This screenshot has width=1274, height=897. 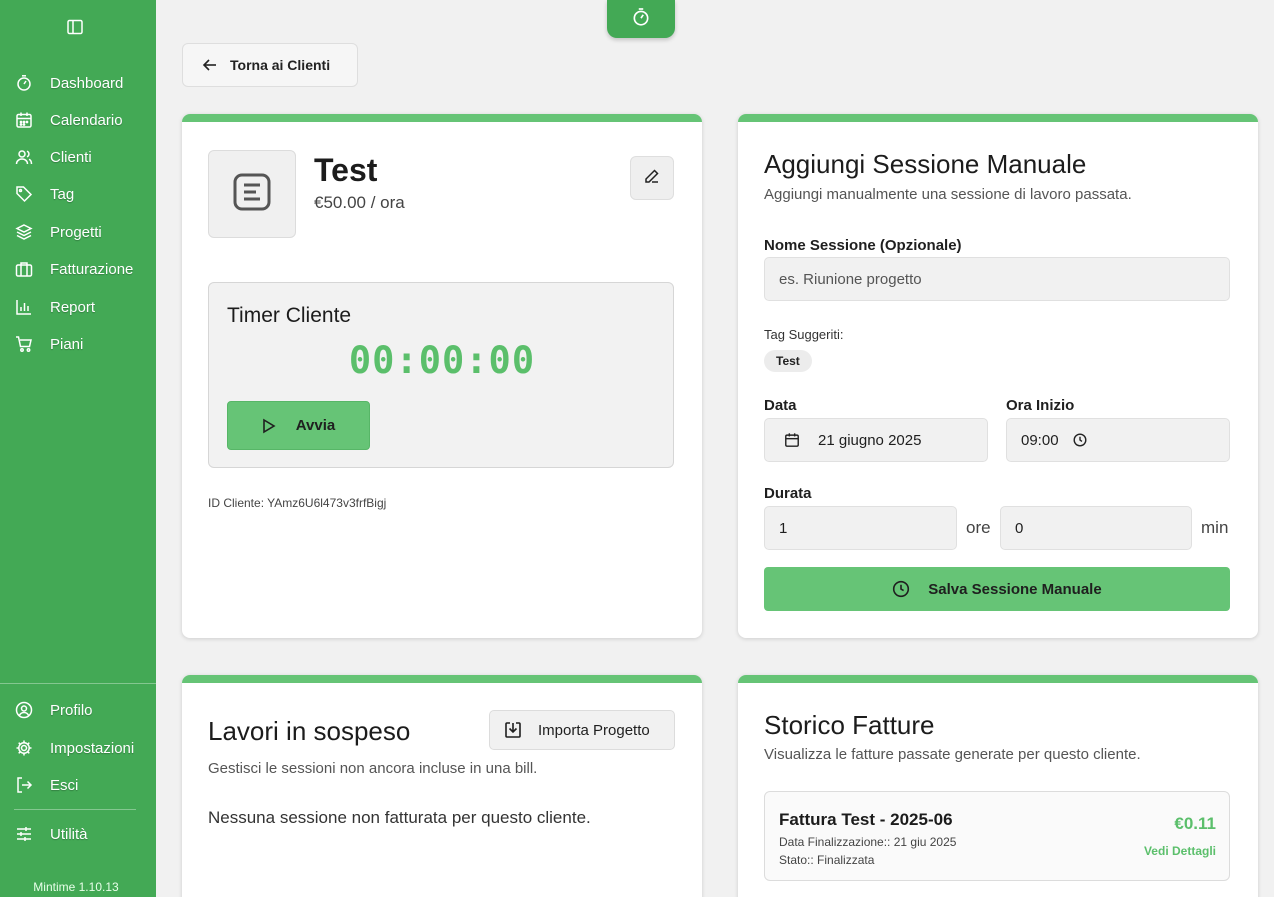 I want to click on suggested-tag-chip: Test, so click(x=788, y=361).